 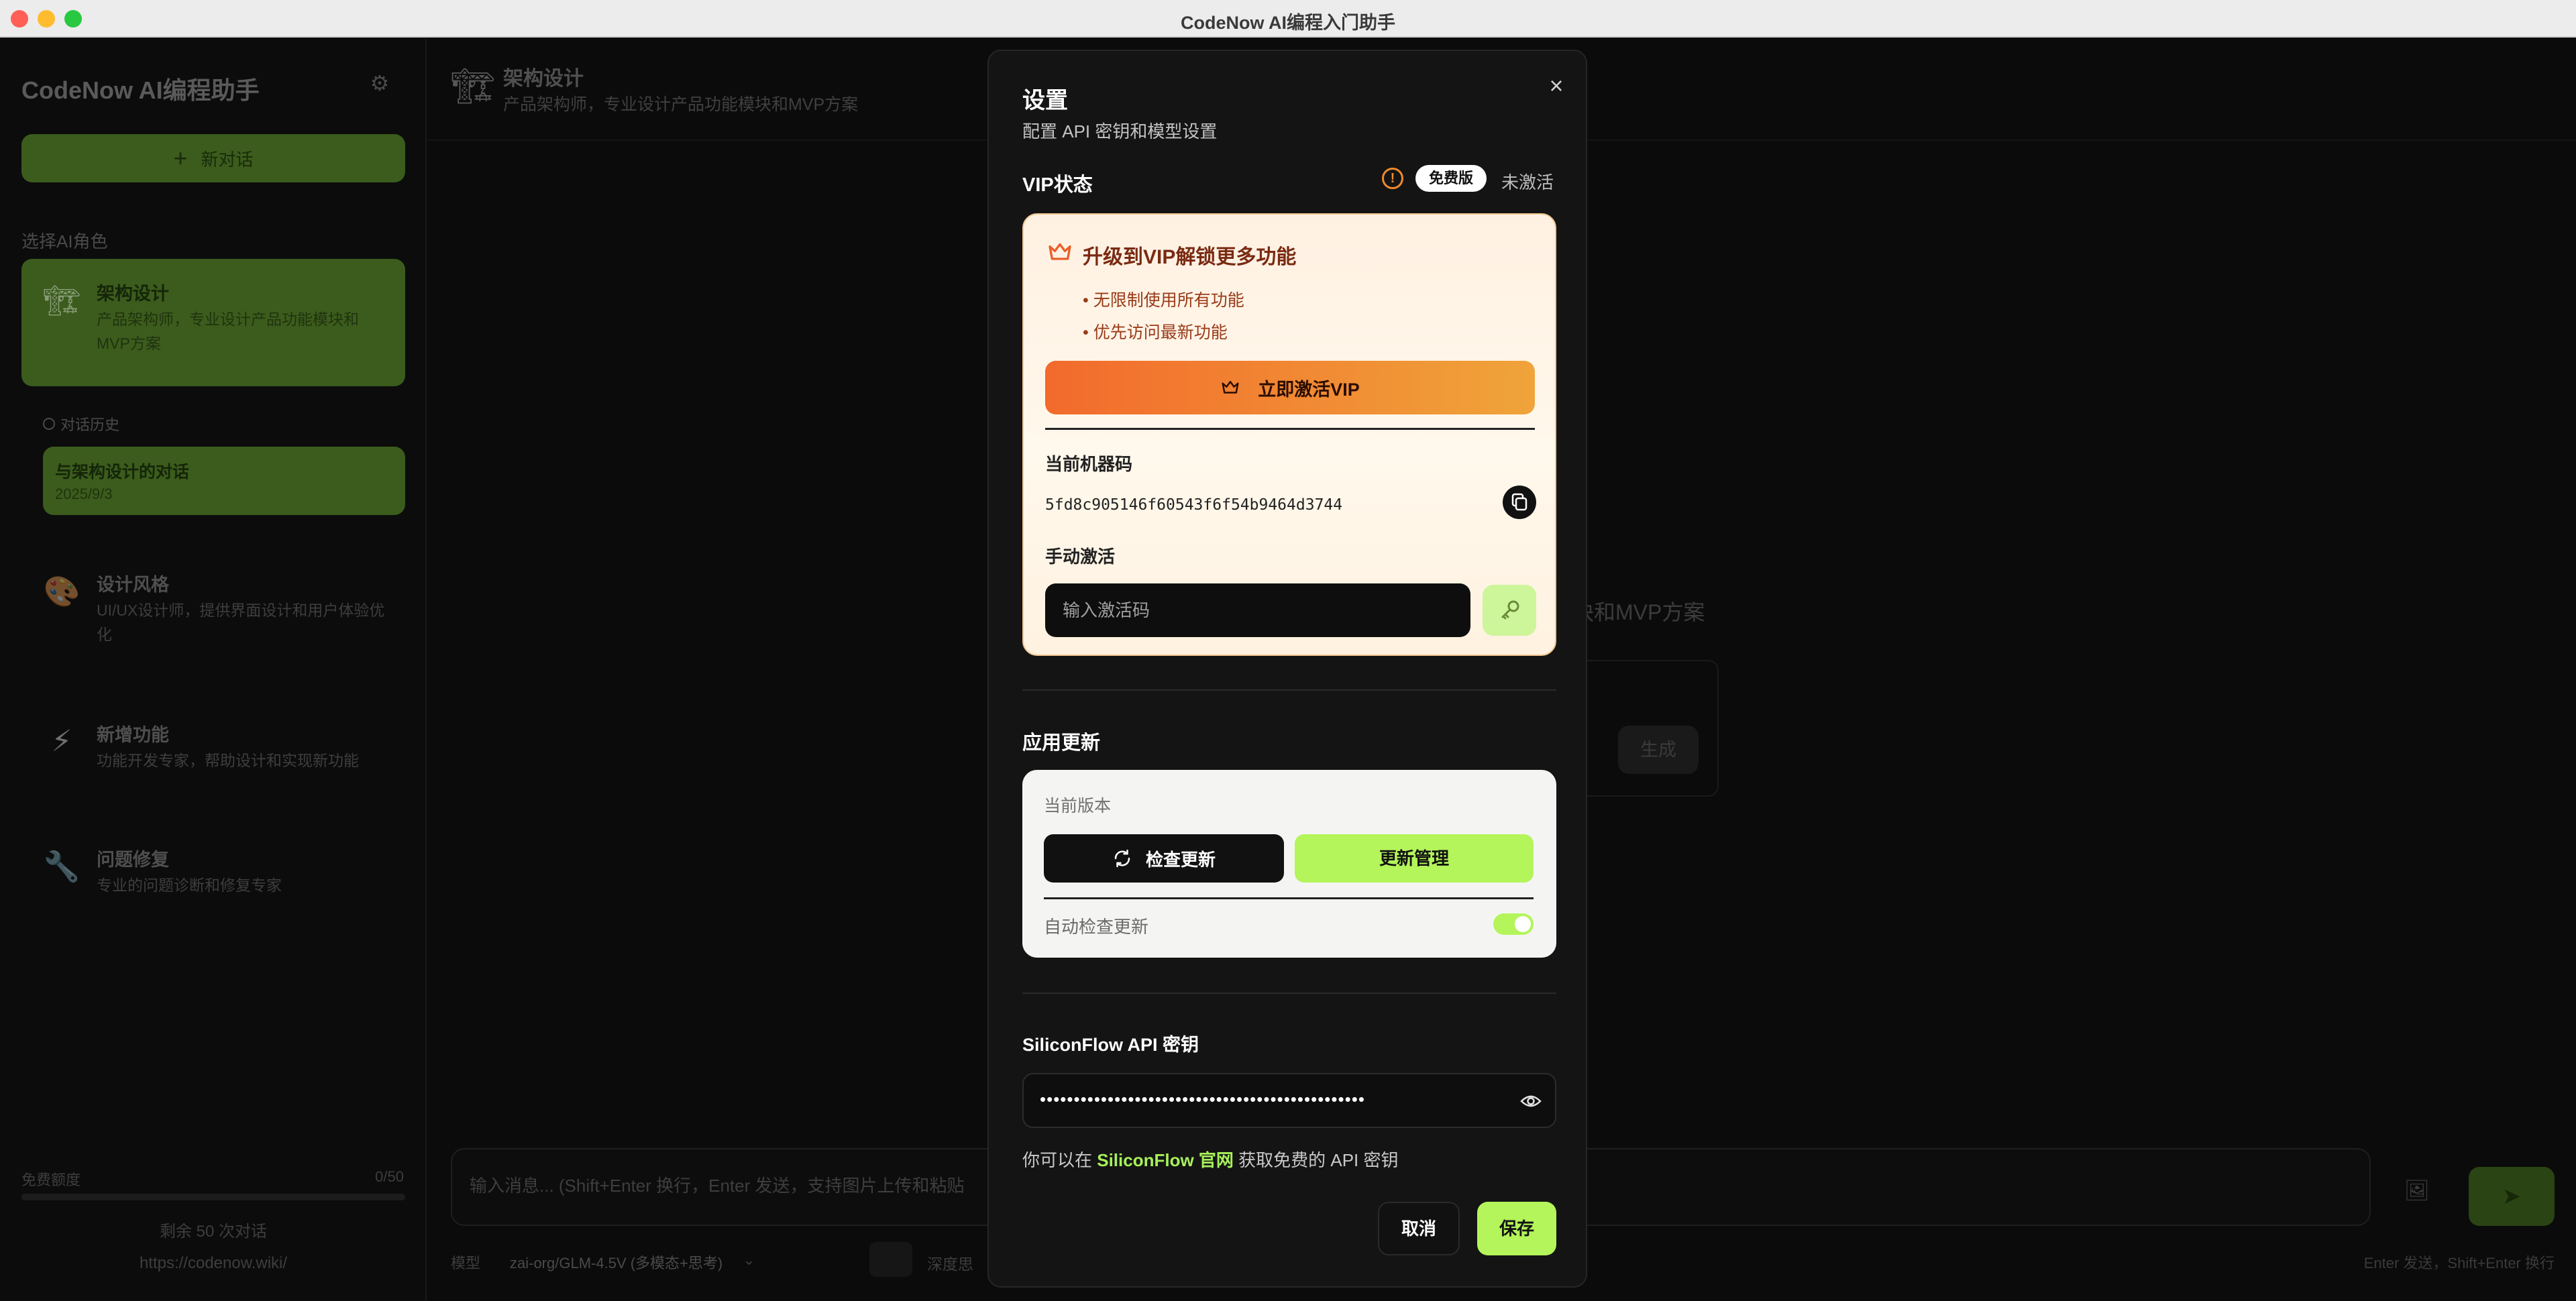 What do you see at coordinates (1516, 1228) in the screenshot?
I see `save-button: 保存` at bounding box center [1516, 1228].